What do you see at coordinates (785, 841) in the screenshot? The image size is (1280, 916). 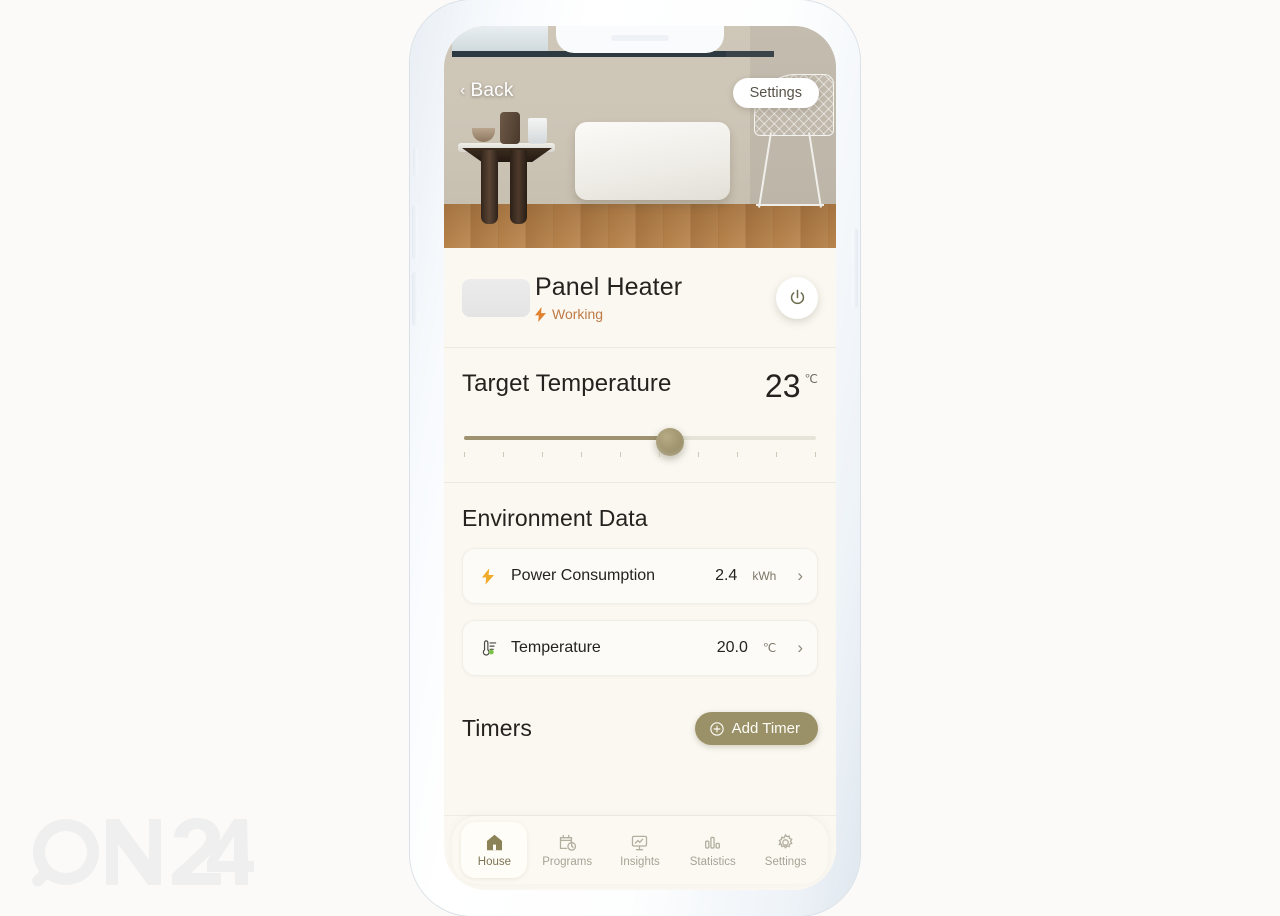 I see `gear-icon` at bounding box center [785, 841].